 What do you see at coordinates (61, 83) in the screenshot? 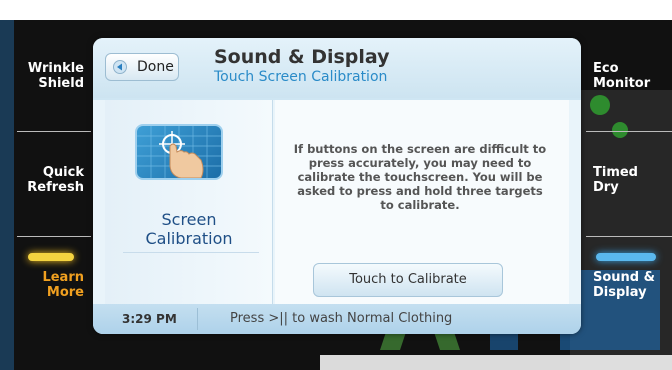
I see `wrinkle-shield-label-2: Shield` at bounding box center [61, 83].